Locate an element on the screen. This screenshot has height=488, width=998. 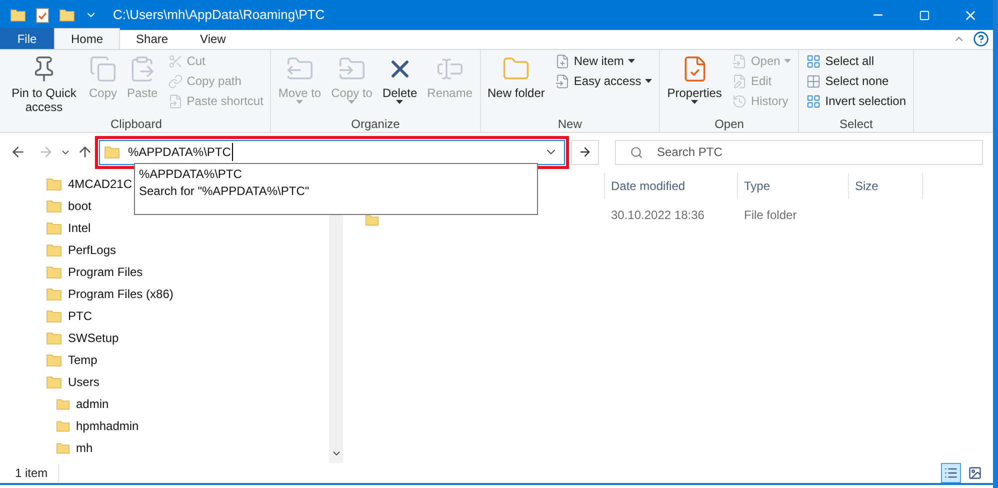
nav-item: admin is located at coordinates (54, 404).